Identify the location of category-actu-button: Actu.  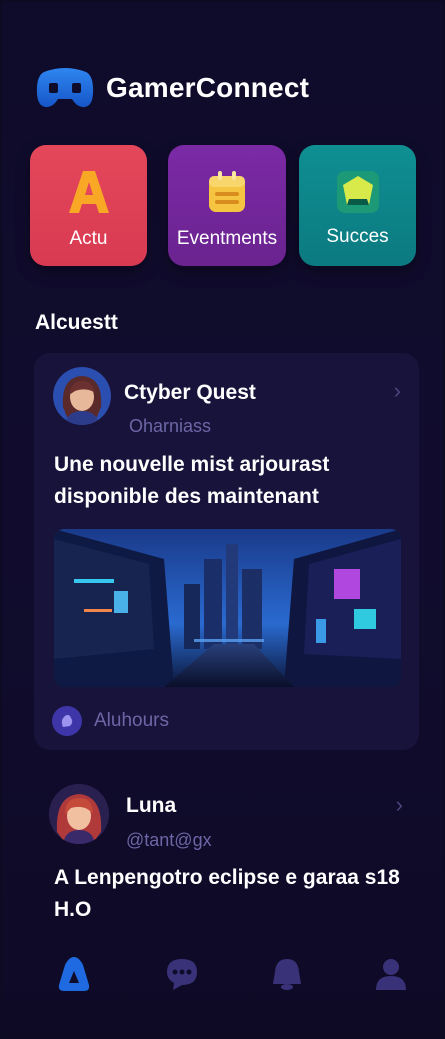
(88, 205).